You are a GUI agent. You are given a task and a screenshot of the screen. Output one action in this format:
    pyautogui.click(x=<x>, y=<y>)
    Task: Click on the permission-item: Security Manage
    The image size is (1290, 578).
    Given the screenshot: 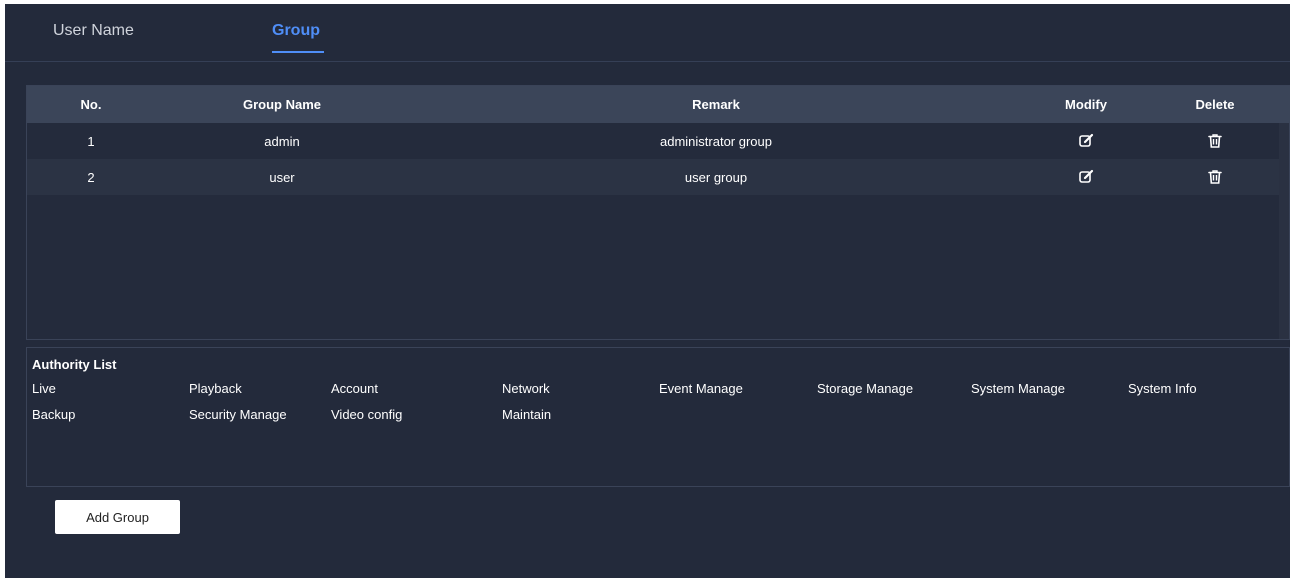 What is the action you would take?
    pyautogui.click(x=238, y=414)
    